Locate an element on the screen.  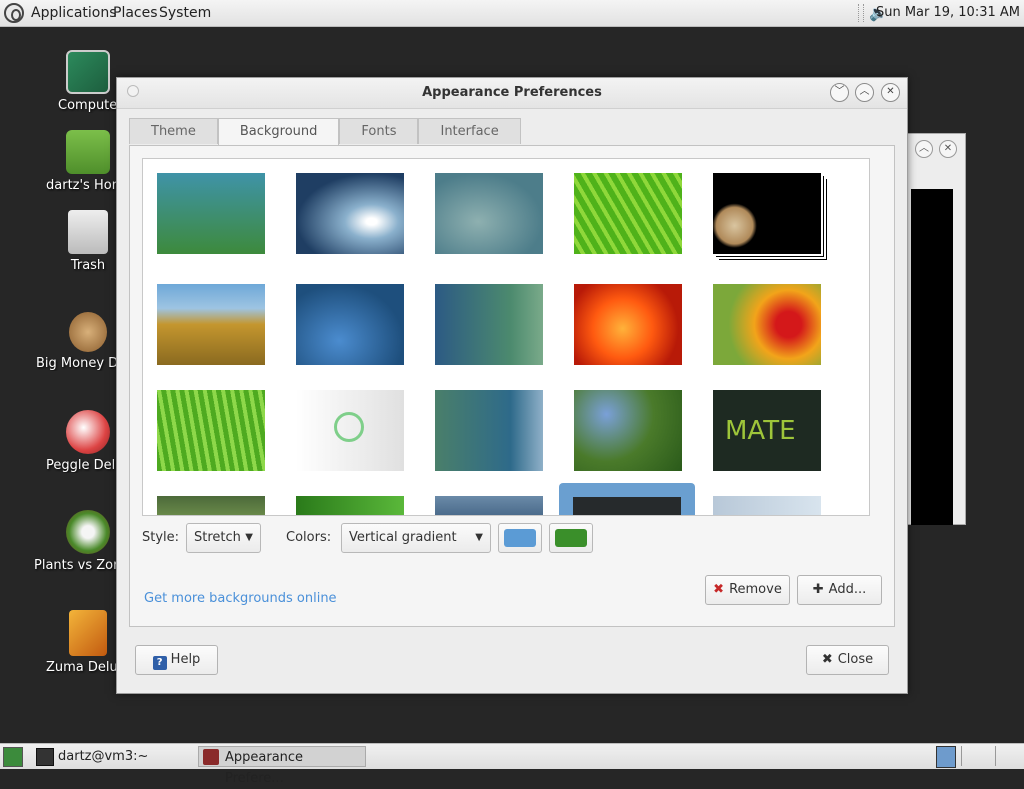
tab-background: Background is located at coordinates (278, 132).